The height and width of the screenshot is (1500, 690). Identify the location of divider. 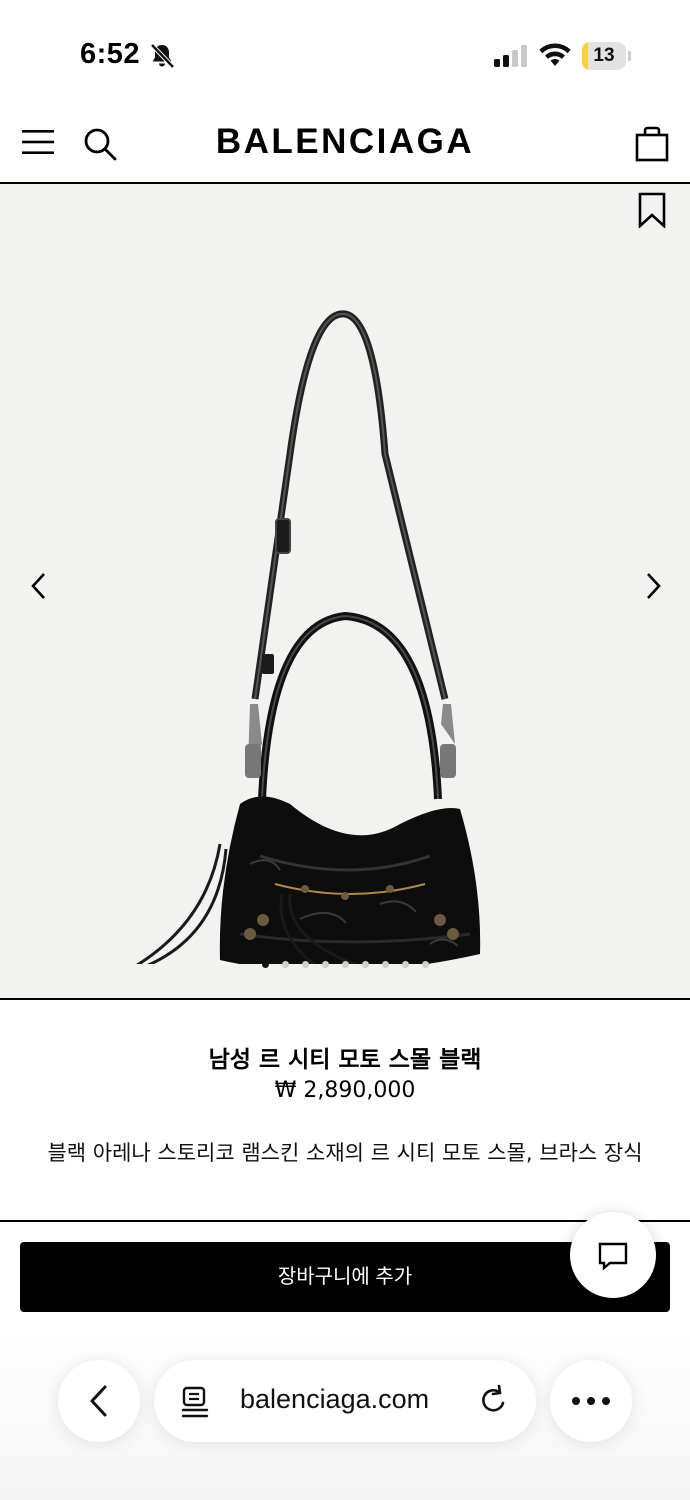
(345, 999).